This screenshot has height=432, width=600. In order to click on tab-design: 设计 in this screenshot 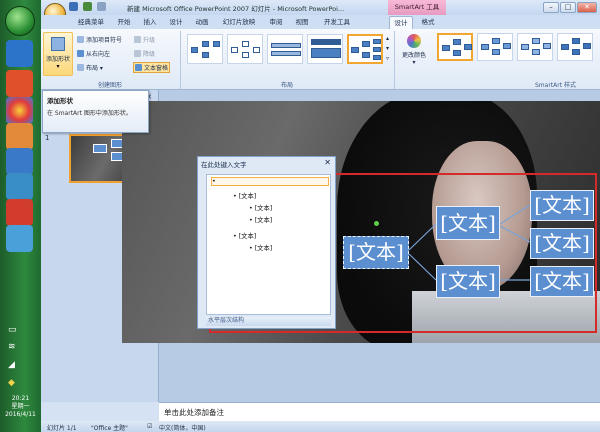, I will do `click(176, 22)`.